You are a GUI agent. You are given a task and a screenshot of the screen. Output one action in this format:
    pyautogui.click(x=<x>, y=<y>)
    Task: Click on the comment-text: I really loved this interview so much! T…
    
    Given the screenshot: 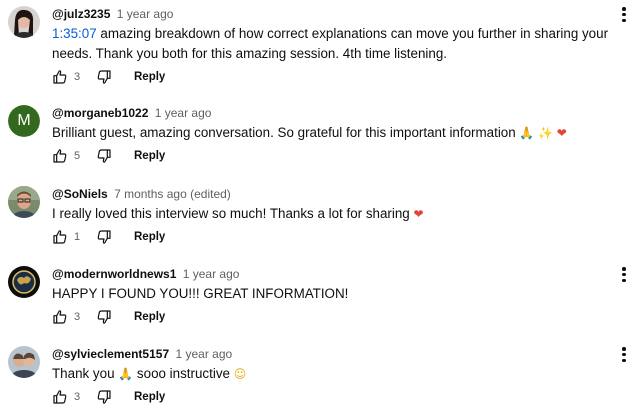 What is the action you would take?
    pyautogui.click(x=338, y=214)
    